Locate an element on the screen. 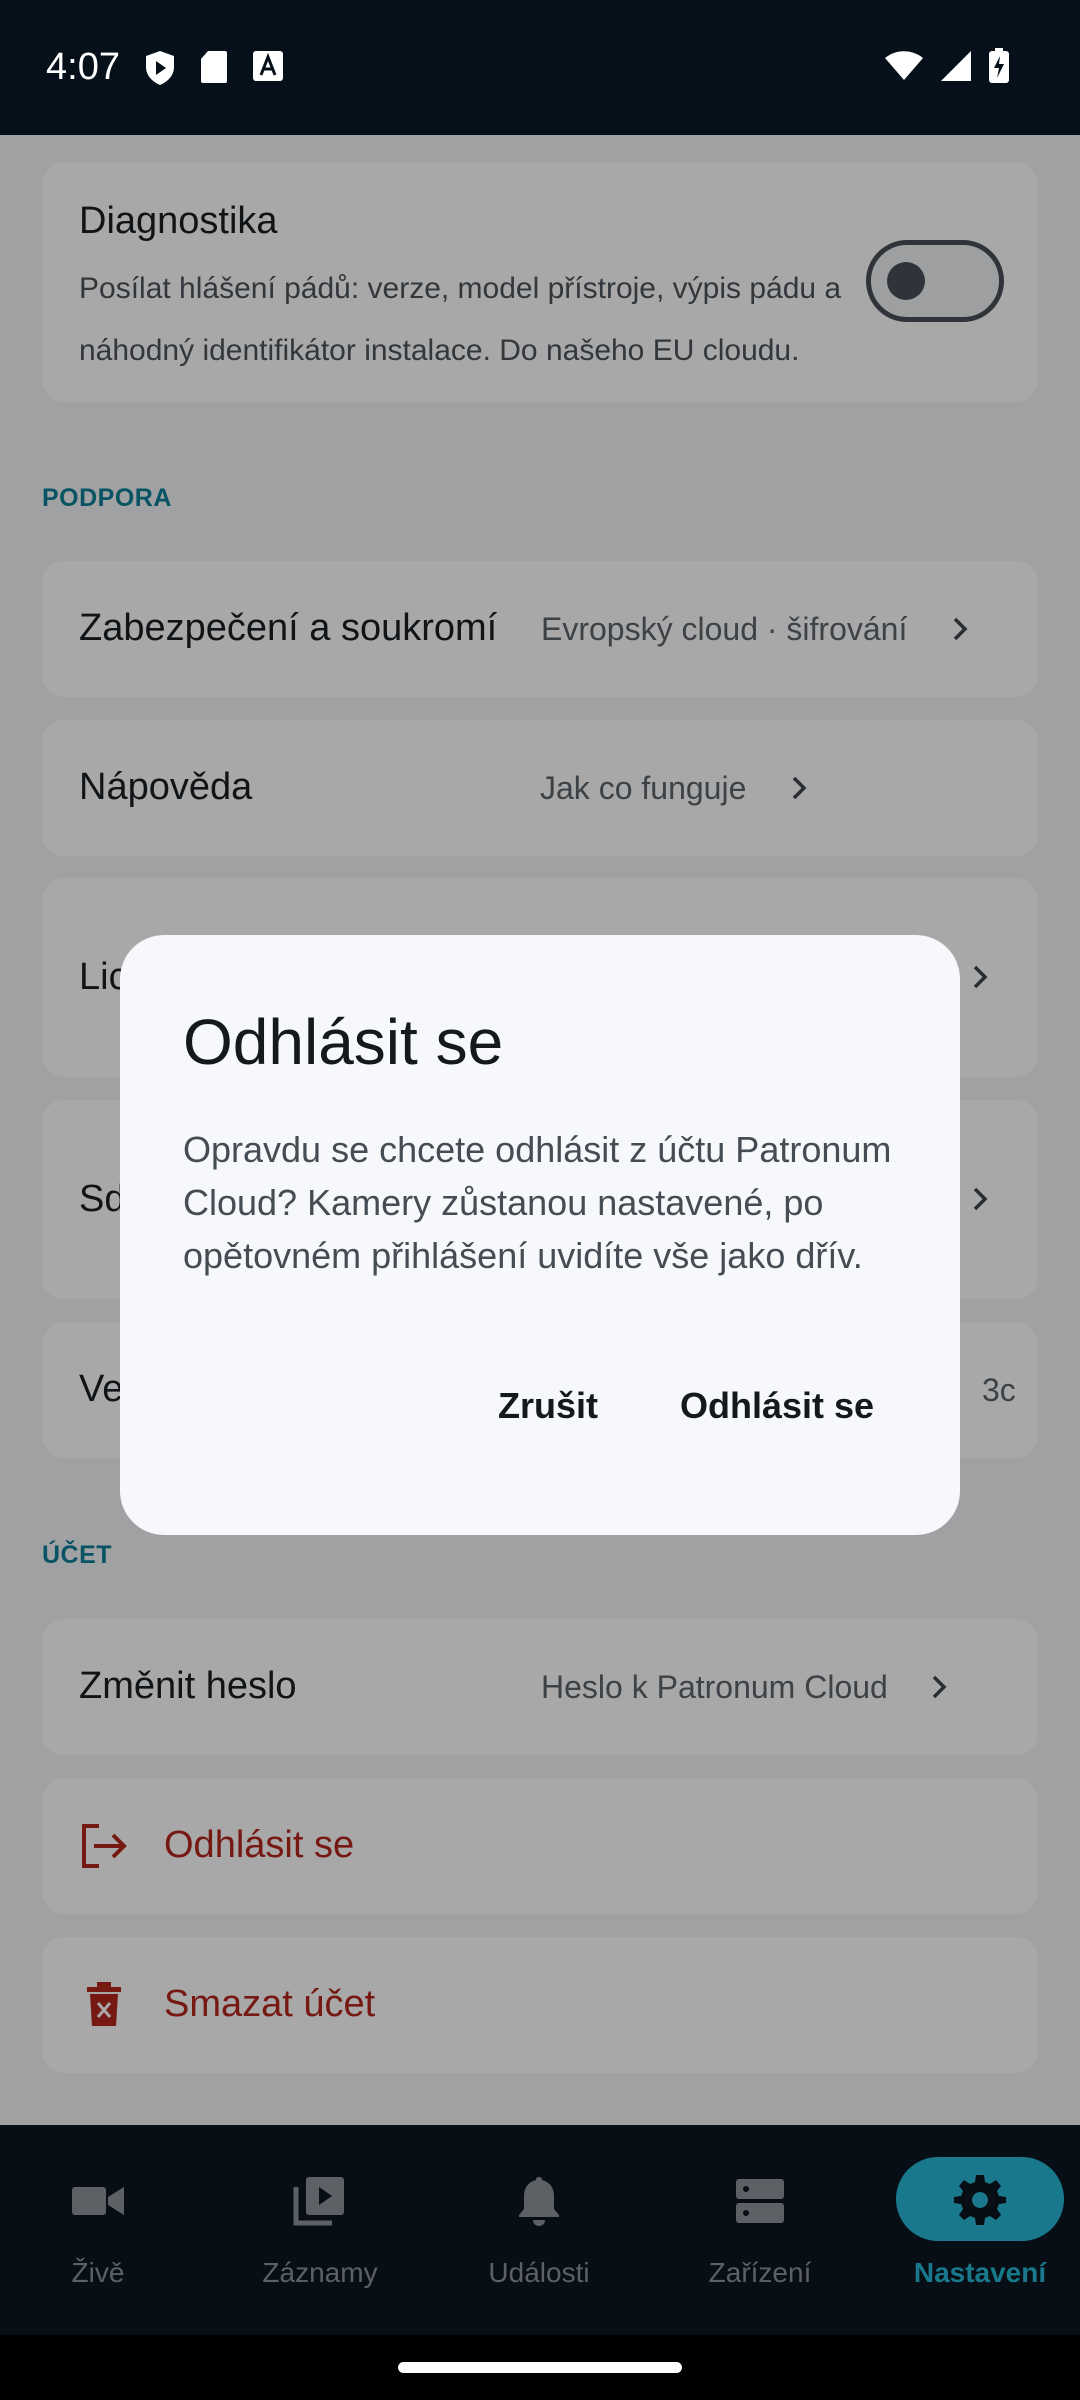 The height and width of the screenshot is (2400, 1080). status-icons-right is located at coordinates (947, 66).